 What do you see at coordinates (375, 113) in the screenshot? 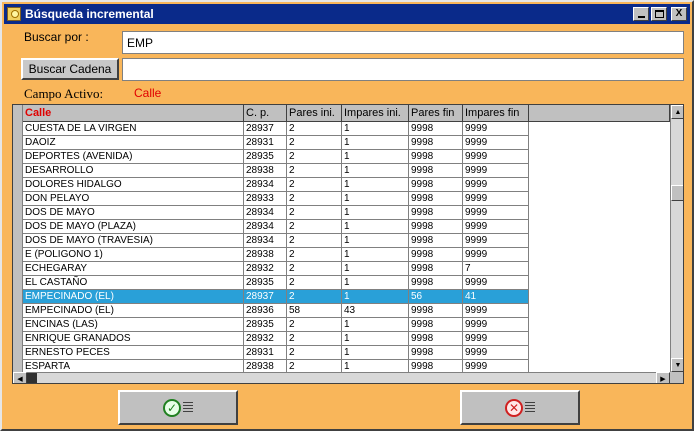
I see `column-header: Impares ini.` at bounding box center [375, 113].